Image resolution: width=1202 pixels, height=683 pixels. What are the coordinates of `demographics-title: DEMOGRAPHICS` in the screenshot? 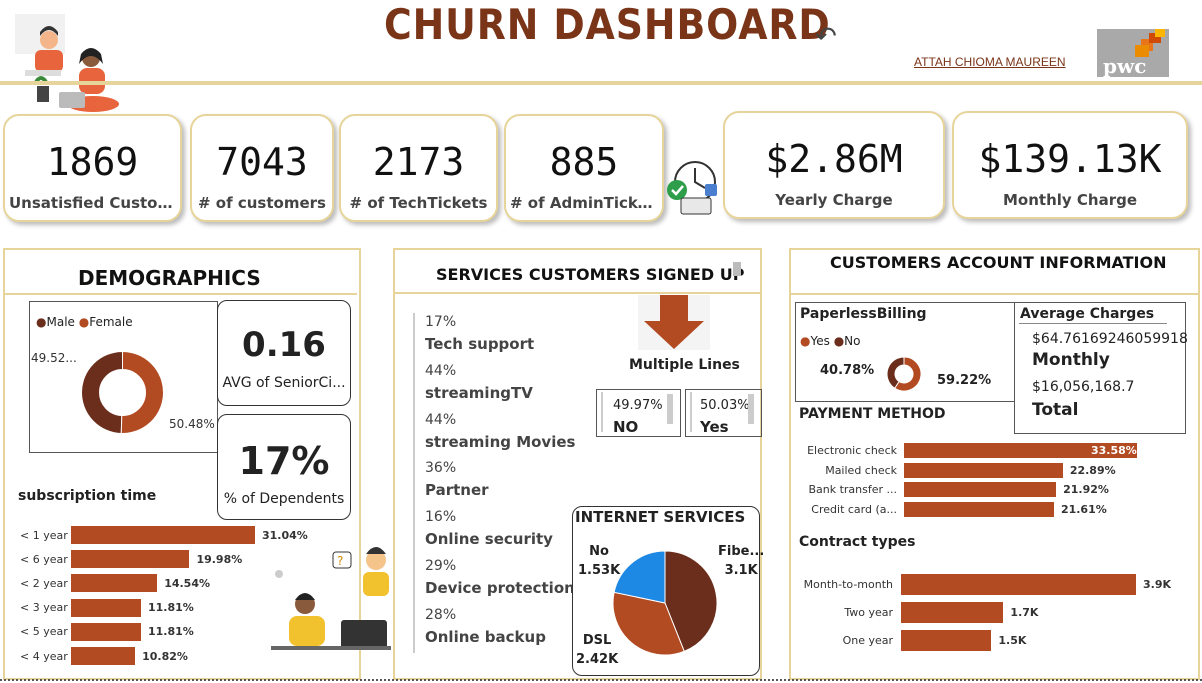 It's located at (169, 278).